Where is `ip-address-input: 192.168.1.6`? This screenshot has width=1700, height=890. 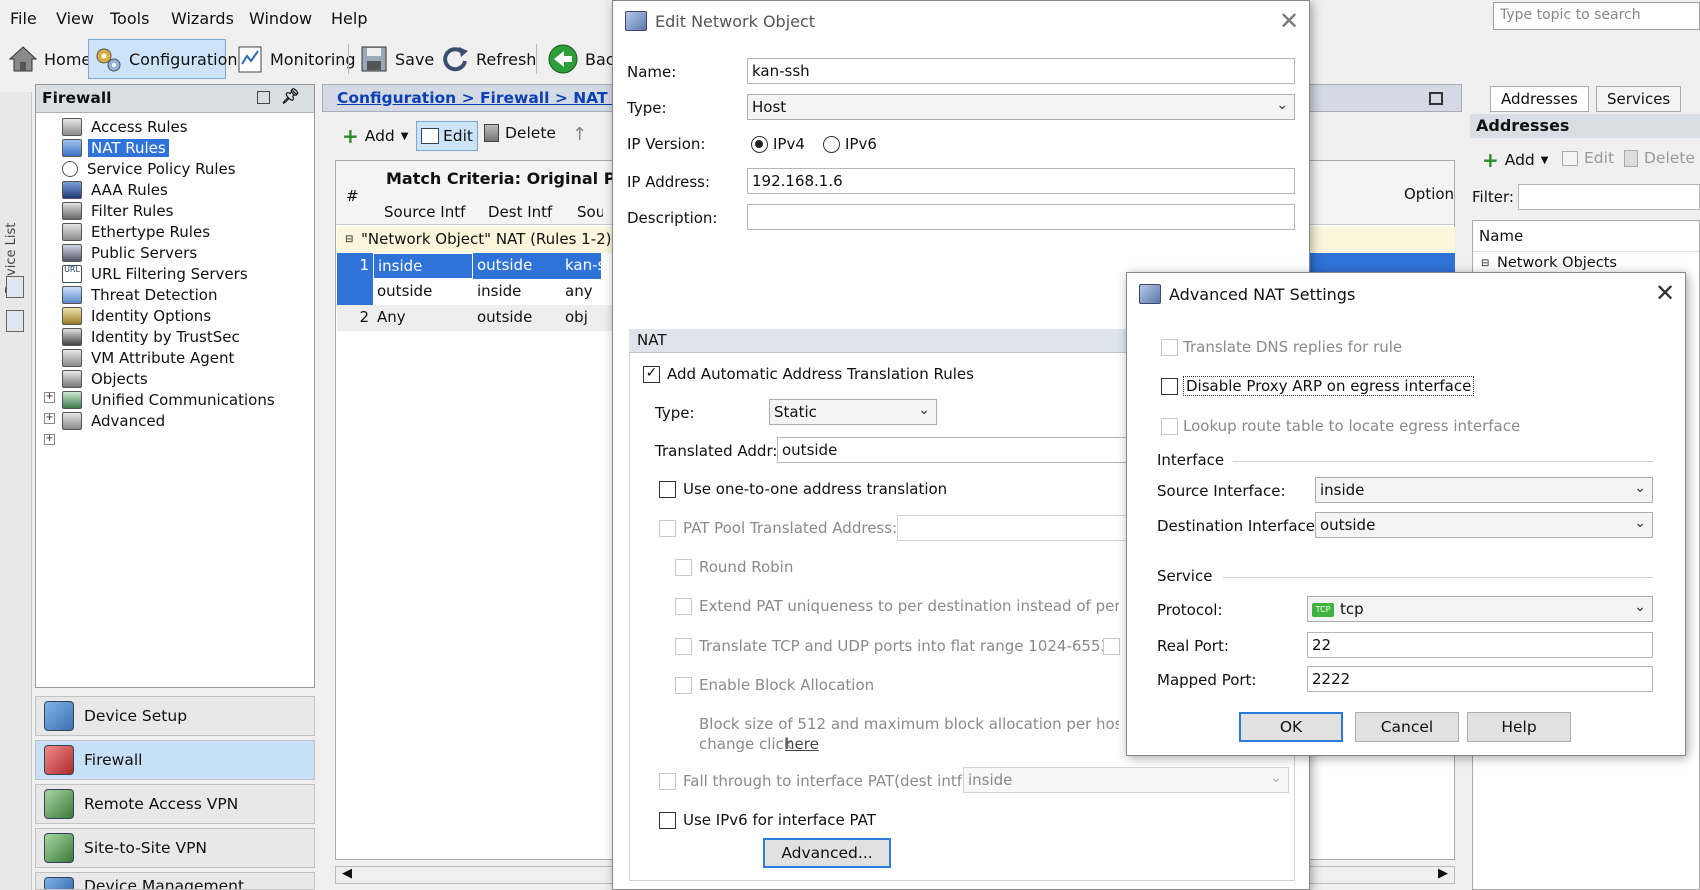
ip-address-input: 192.168.1.6 is located at coordinates (1021, 181).